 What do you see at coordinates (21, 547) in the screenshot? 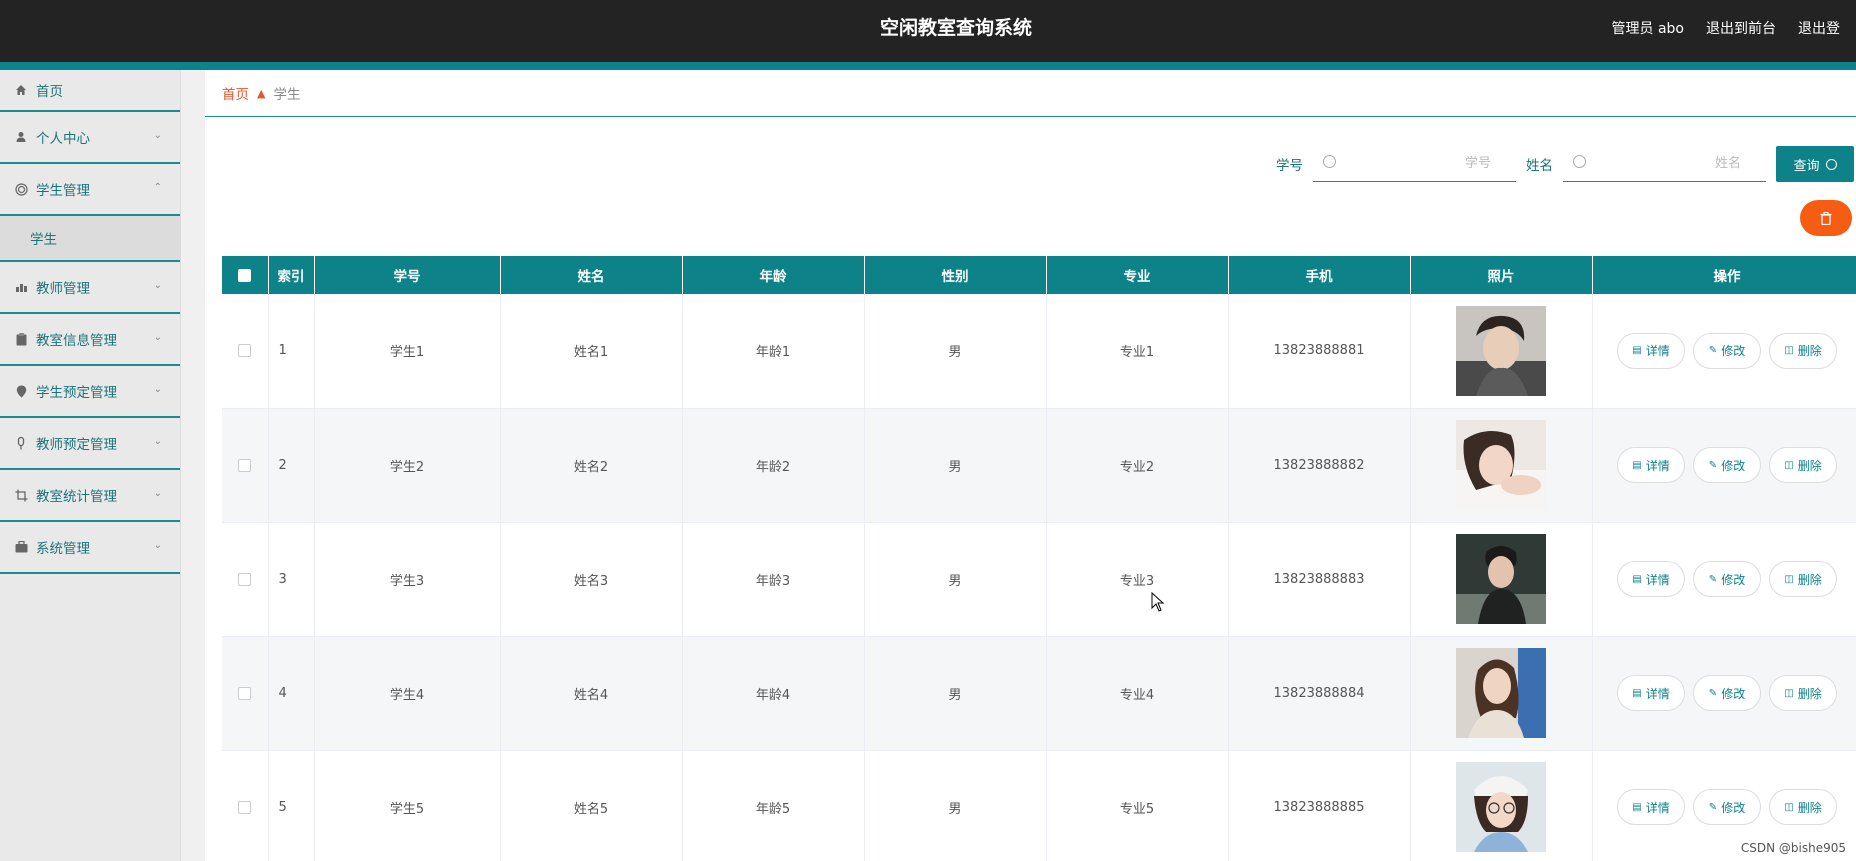
I see `briefcase-icon` at bounding box center [21, 547].